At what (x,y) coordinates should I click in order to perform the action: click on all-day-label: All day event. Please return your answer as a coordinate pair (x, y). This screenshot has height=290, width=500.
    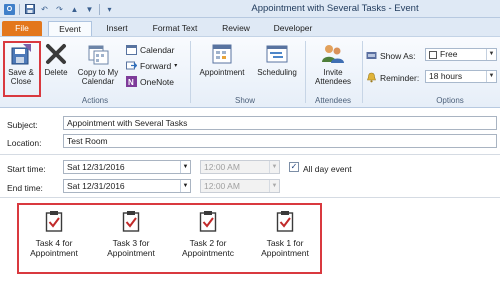
    Looking at the image, I should click on (327, 169).